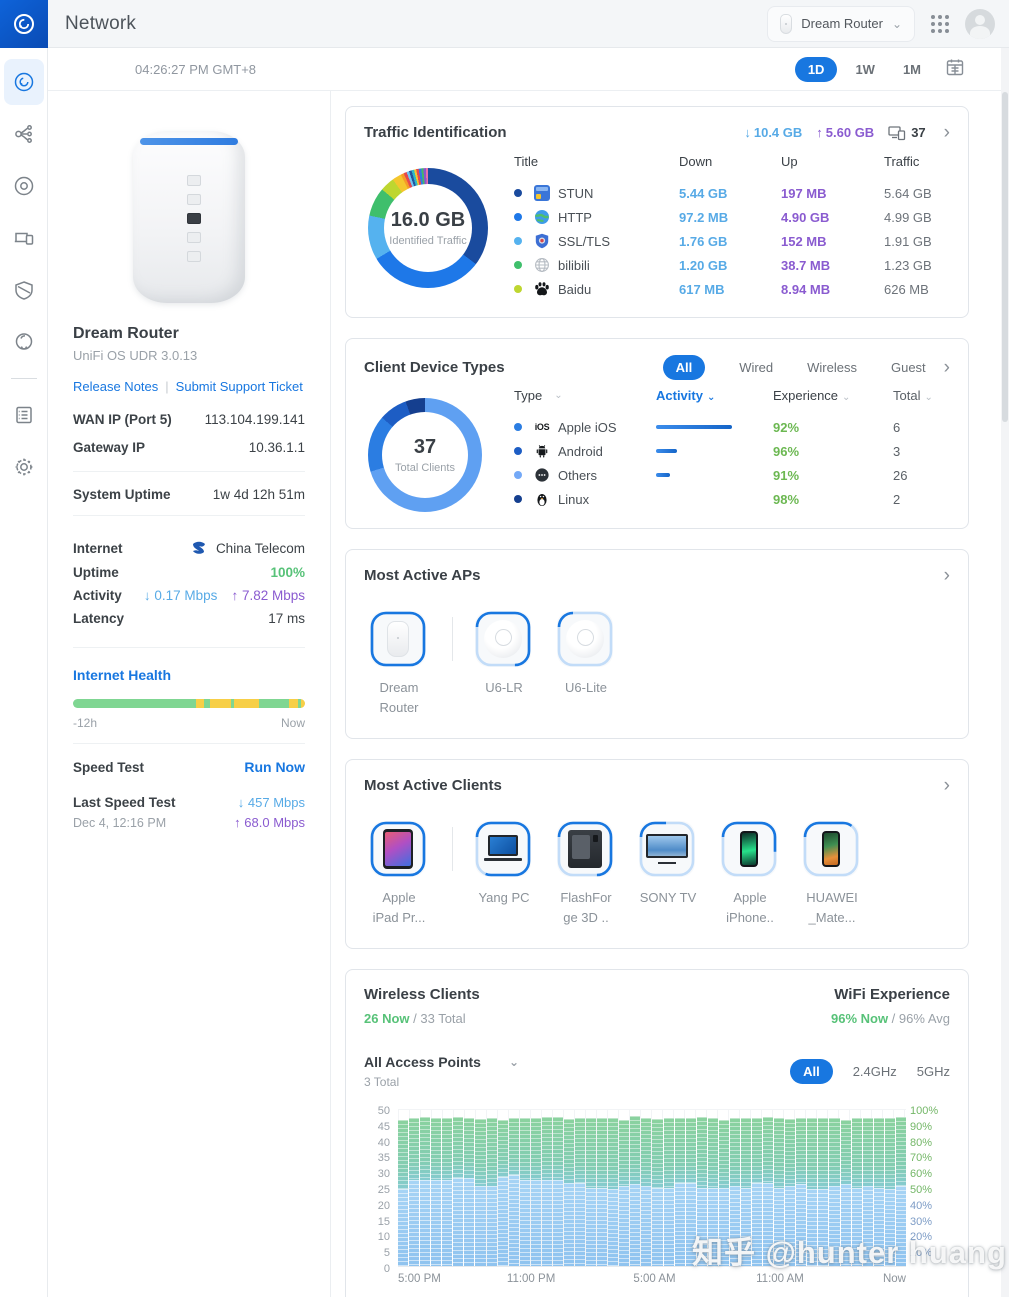  I want to click on dashboard-icon, so click(23, 82).